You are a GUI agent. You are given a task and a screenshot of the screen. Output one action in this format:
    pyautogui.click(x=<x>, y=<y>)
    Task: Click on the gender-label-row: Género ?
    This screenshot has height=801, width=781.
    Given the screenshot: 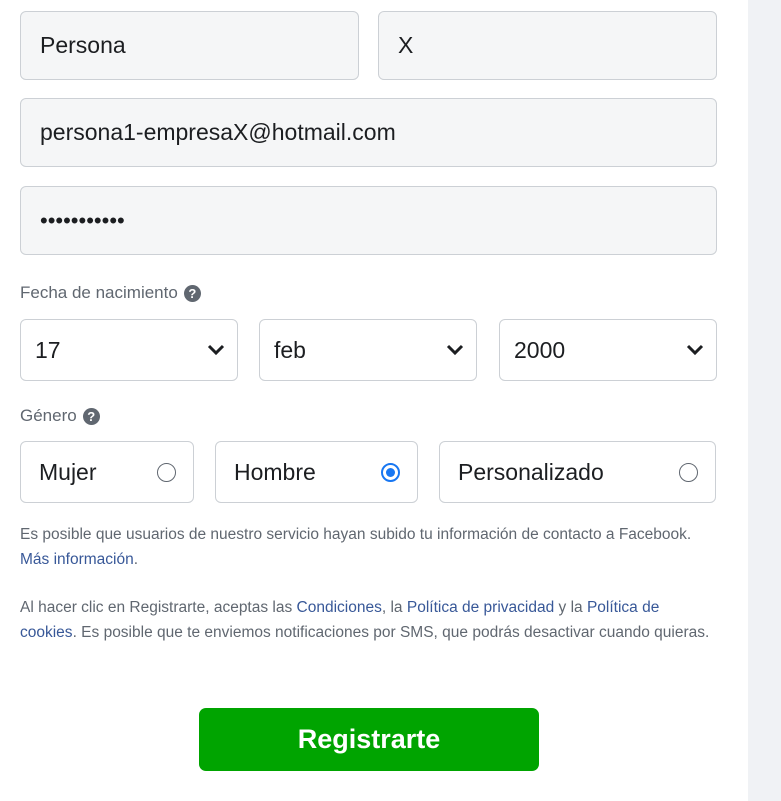 What is the action you would take?
    pyautogui.click(x=60, y=416)
    